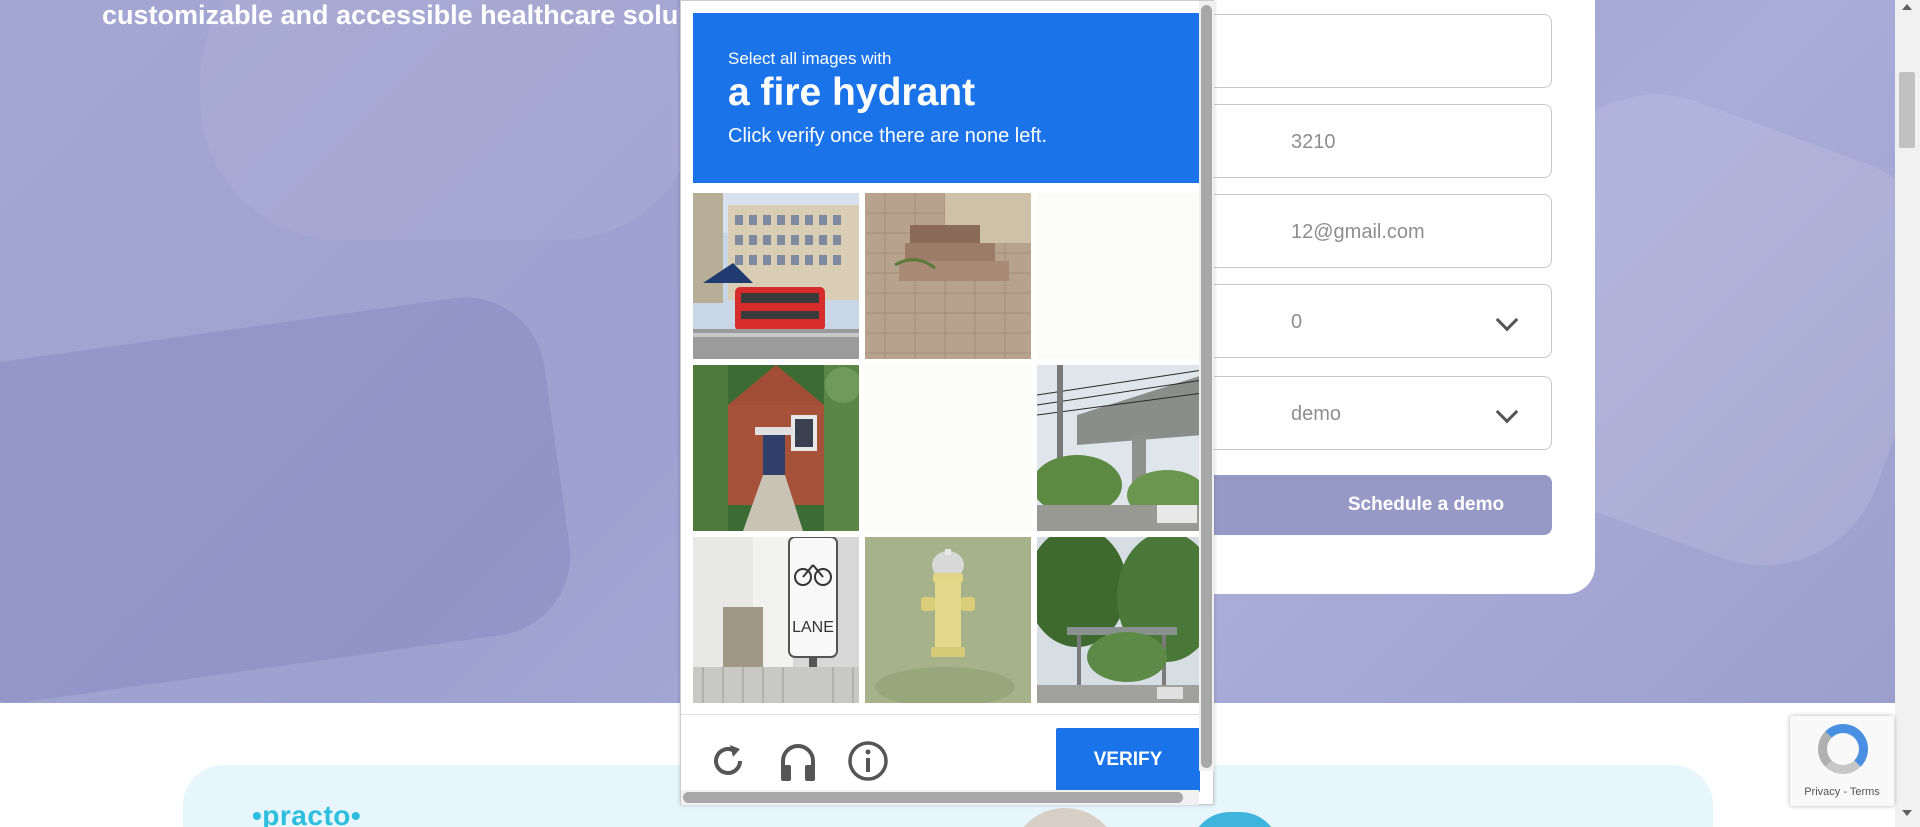  I want to click on audio-icon, so click(798, 761).